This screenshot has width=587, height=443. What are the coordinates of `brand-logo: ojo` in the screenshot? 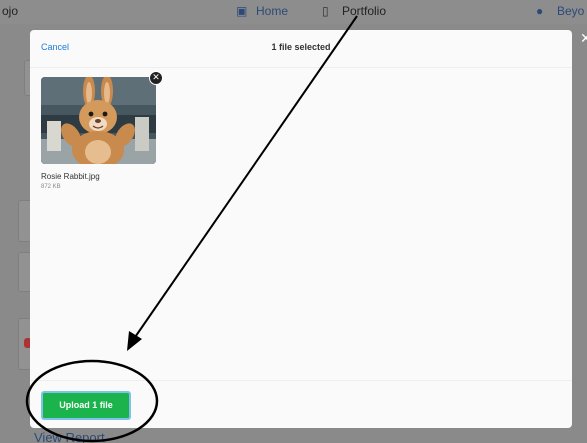 It's located at (10, 11).